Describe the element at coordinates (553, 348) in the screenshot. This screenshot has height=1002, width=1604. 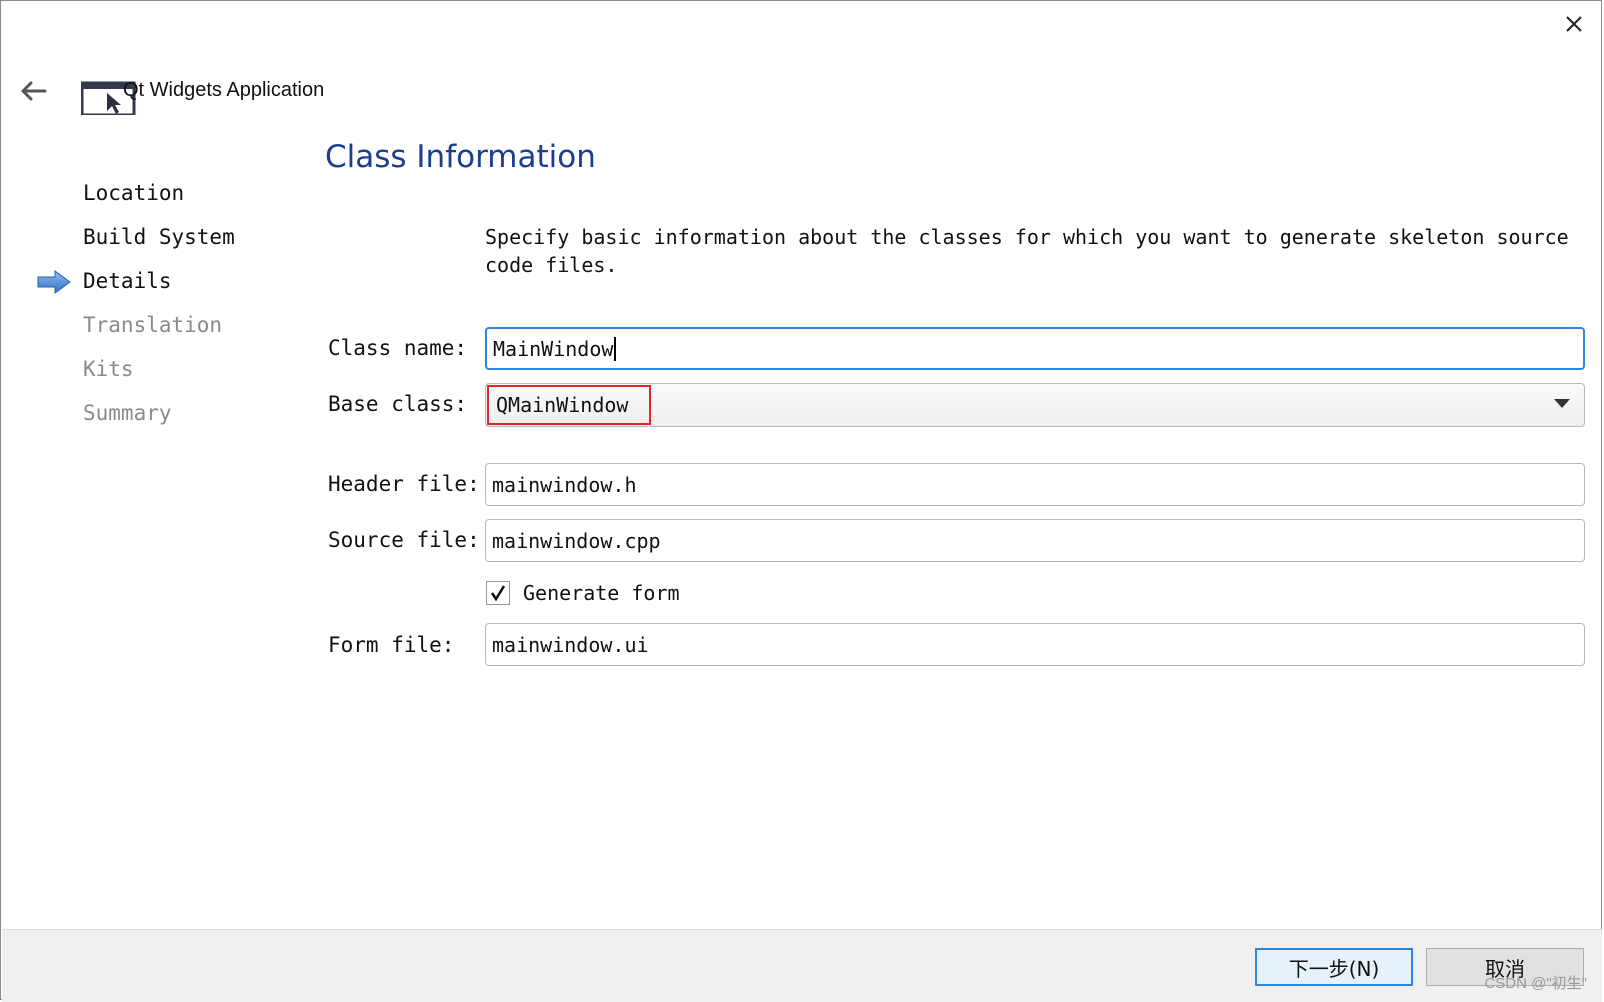
I see `class-name-value: MainWindow` at that location.